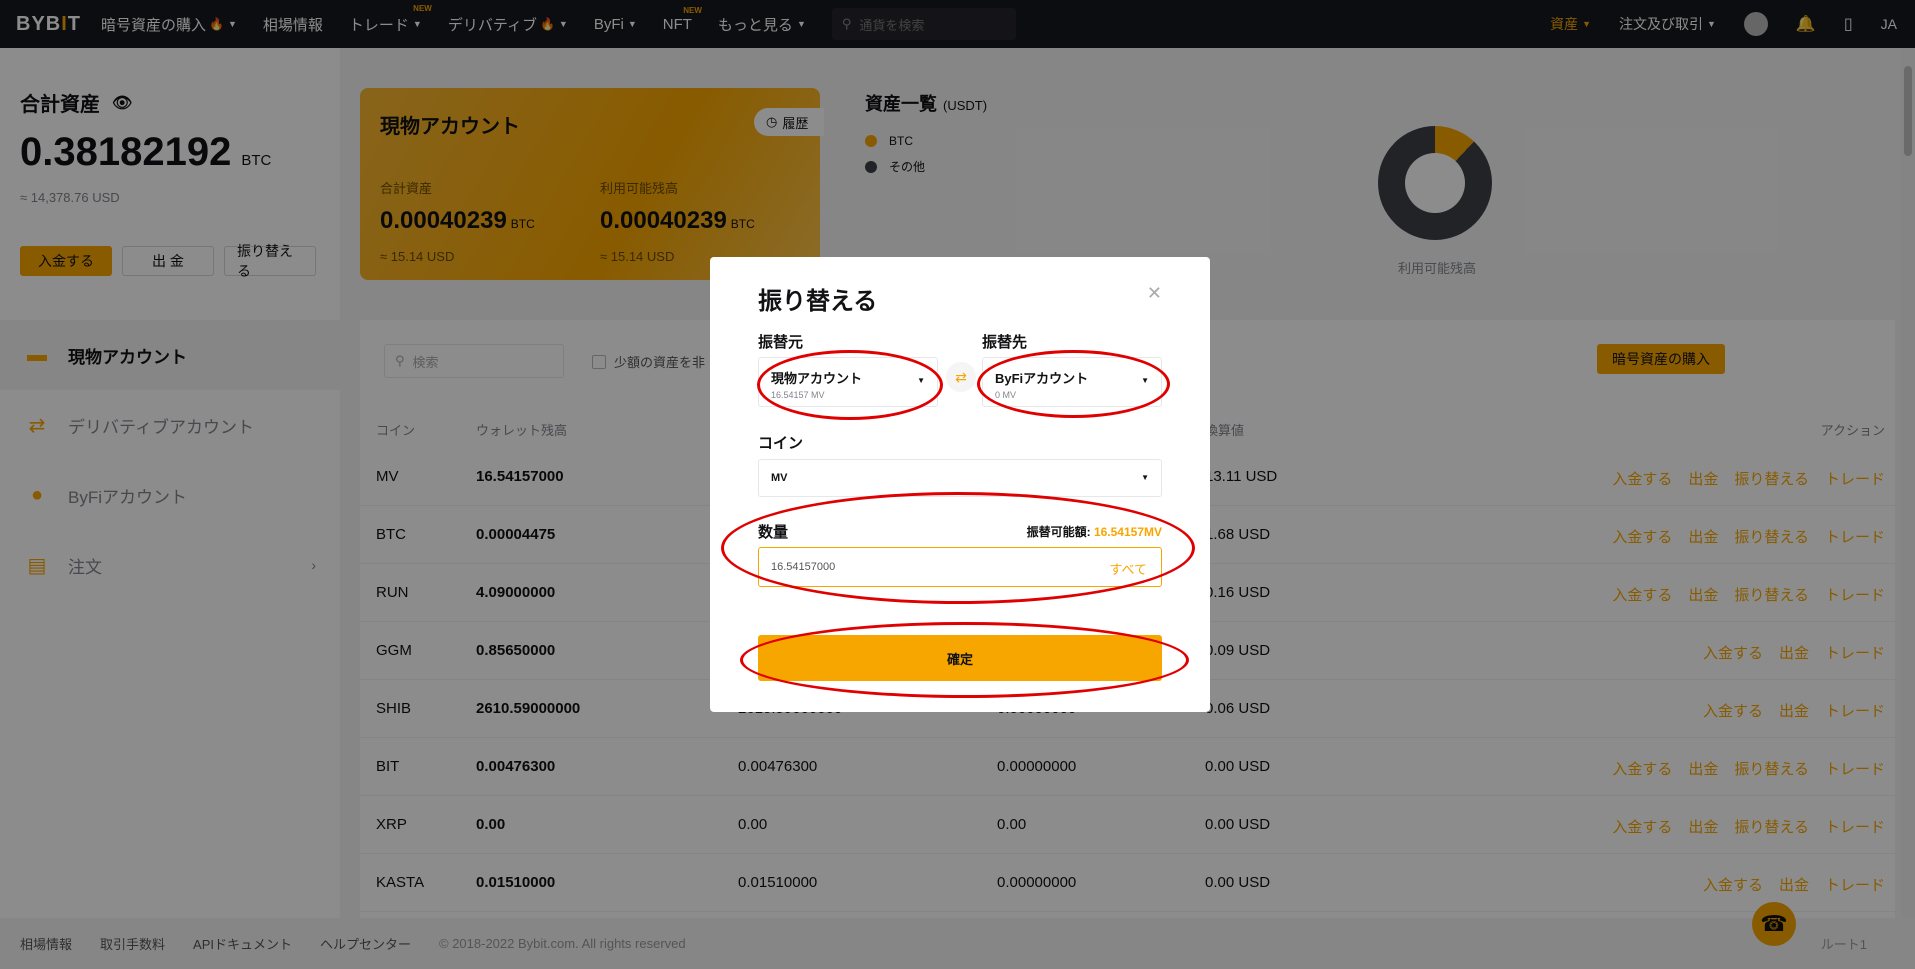  Describe the element at coordinates (1128, 568) in the screenshot. I see `max-all-button: すべて` at that location.